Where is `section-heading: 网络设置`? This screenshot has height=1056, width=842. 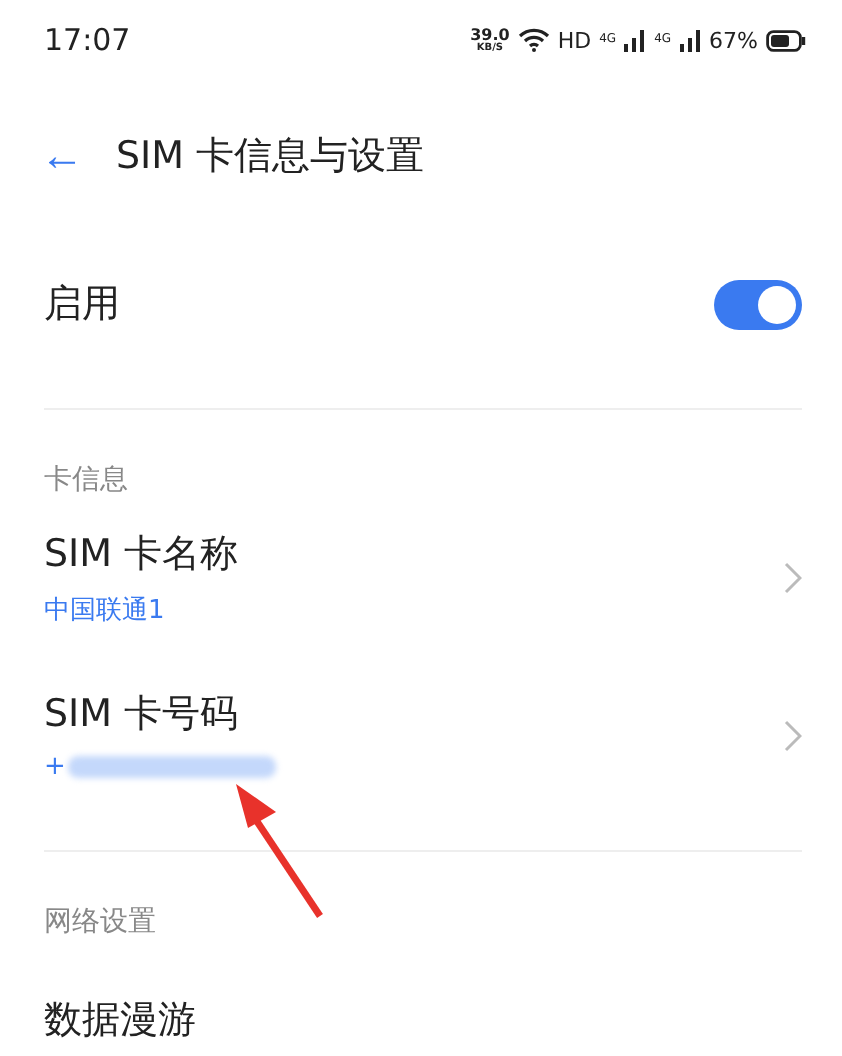
section-heading: 网络设置 is located at coordinates (100, 922).